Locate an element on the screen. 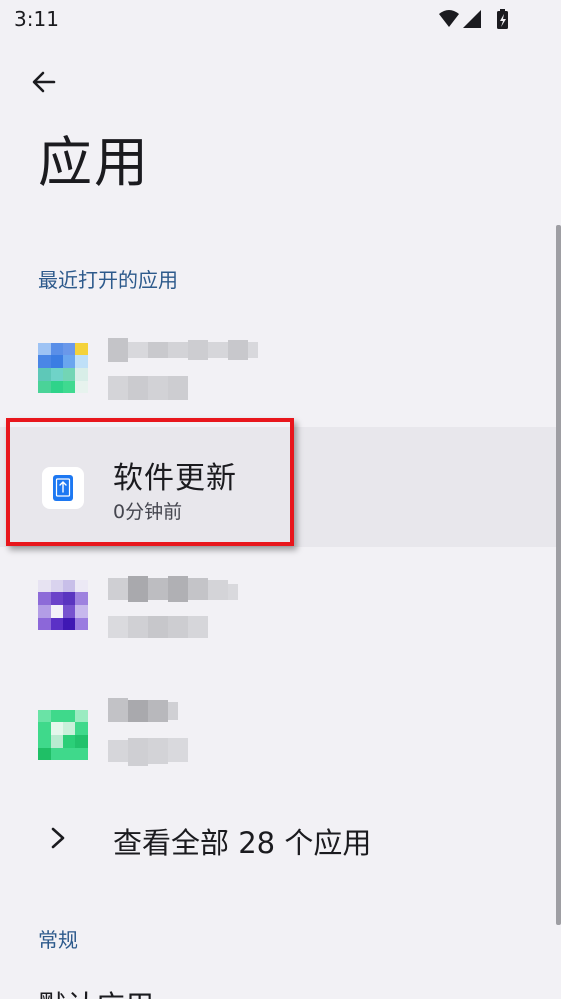  back-button is located at coordinates (44, 82).